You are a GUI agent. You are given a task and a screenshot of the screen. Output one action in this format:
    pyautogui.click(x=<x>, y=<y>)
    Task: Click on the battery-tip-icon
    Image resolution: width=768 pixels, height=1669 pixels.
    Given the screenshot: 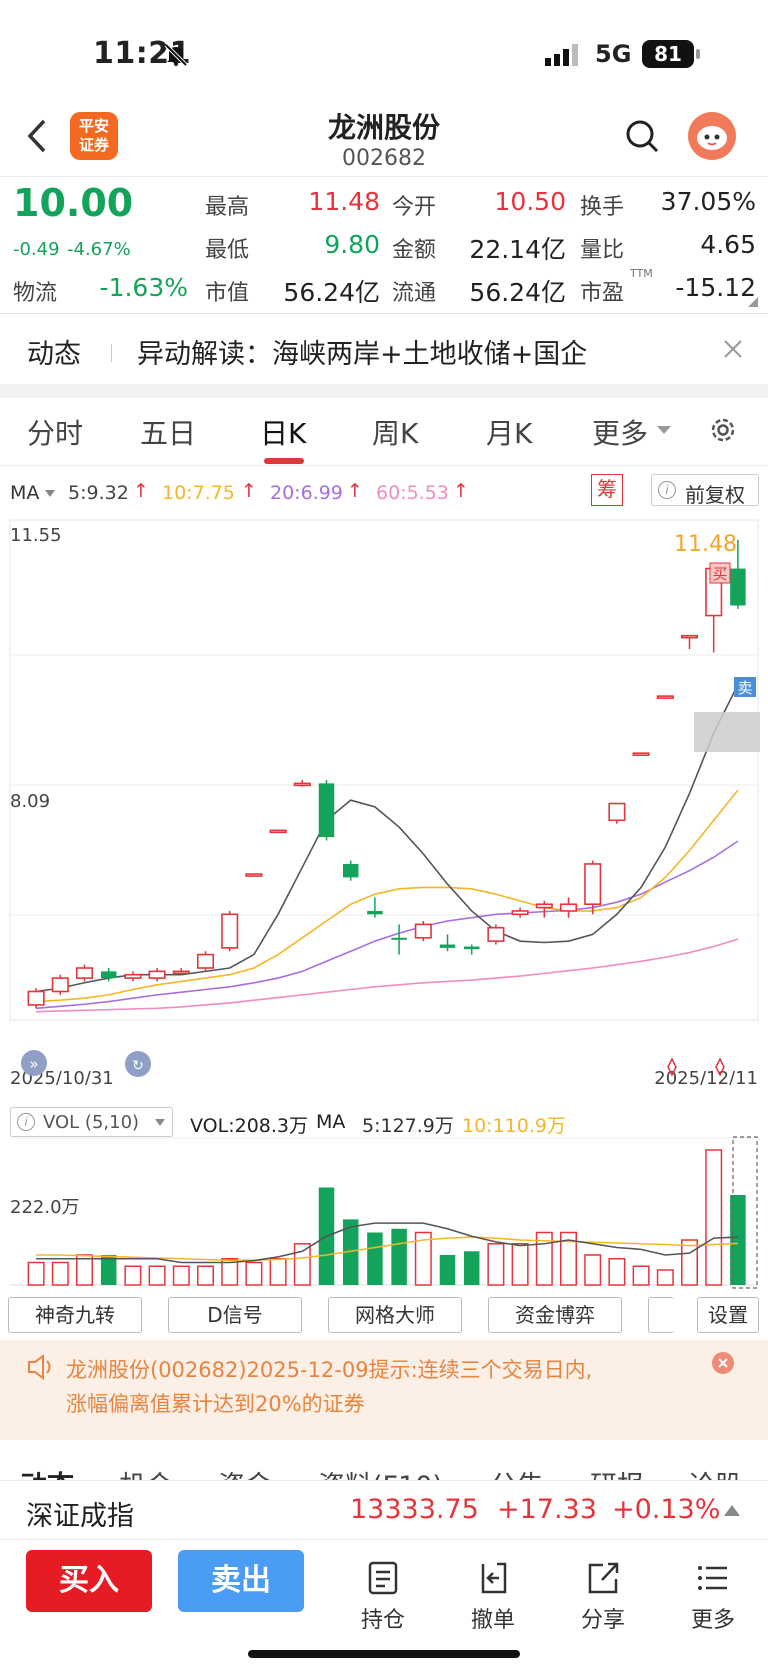 What is the action you would take?
    pyautogui.click(x=698, y=54)
    